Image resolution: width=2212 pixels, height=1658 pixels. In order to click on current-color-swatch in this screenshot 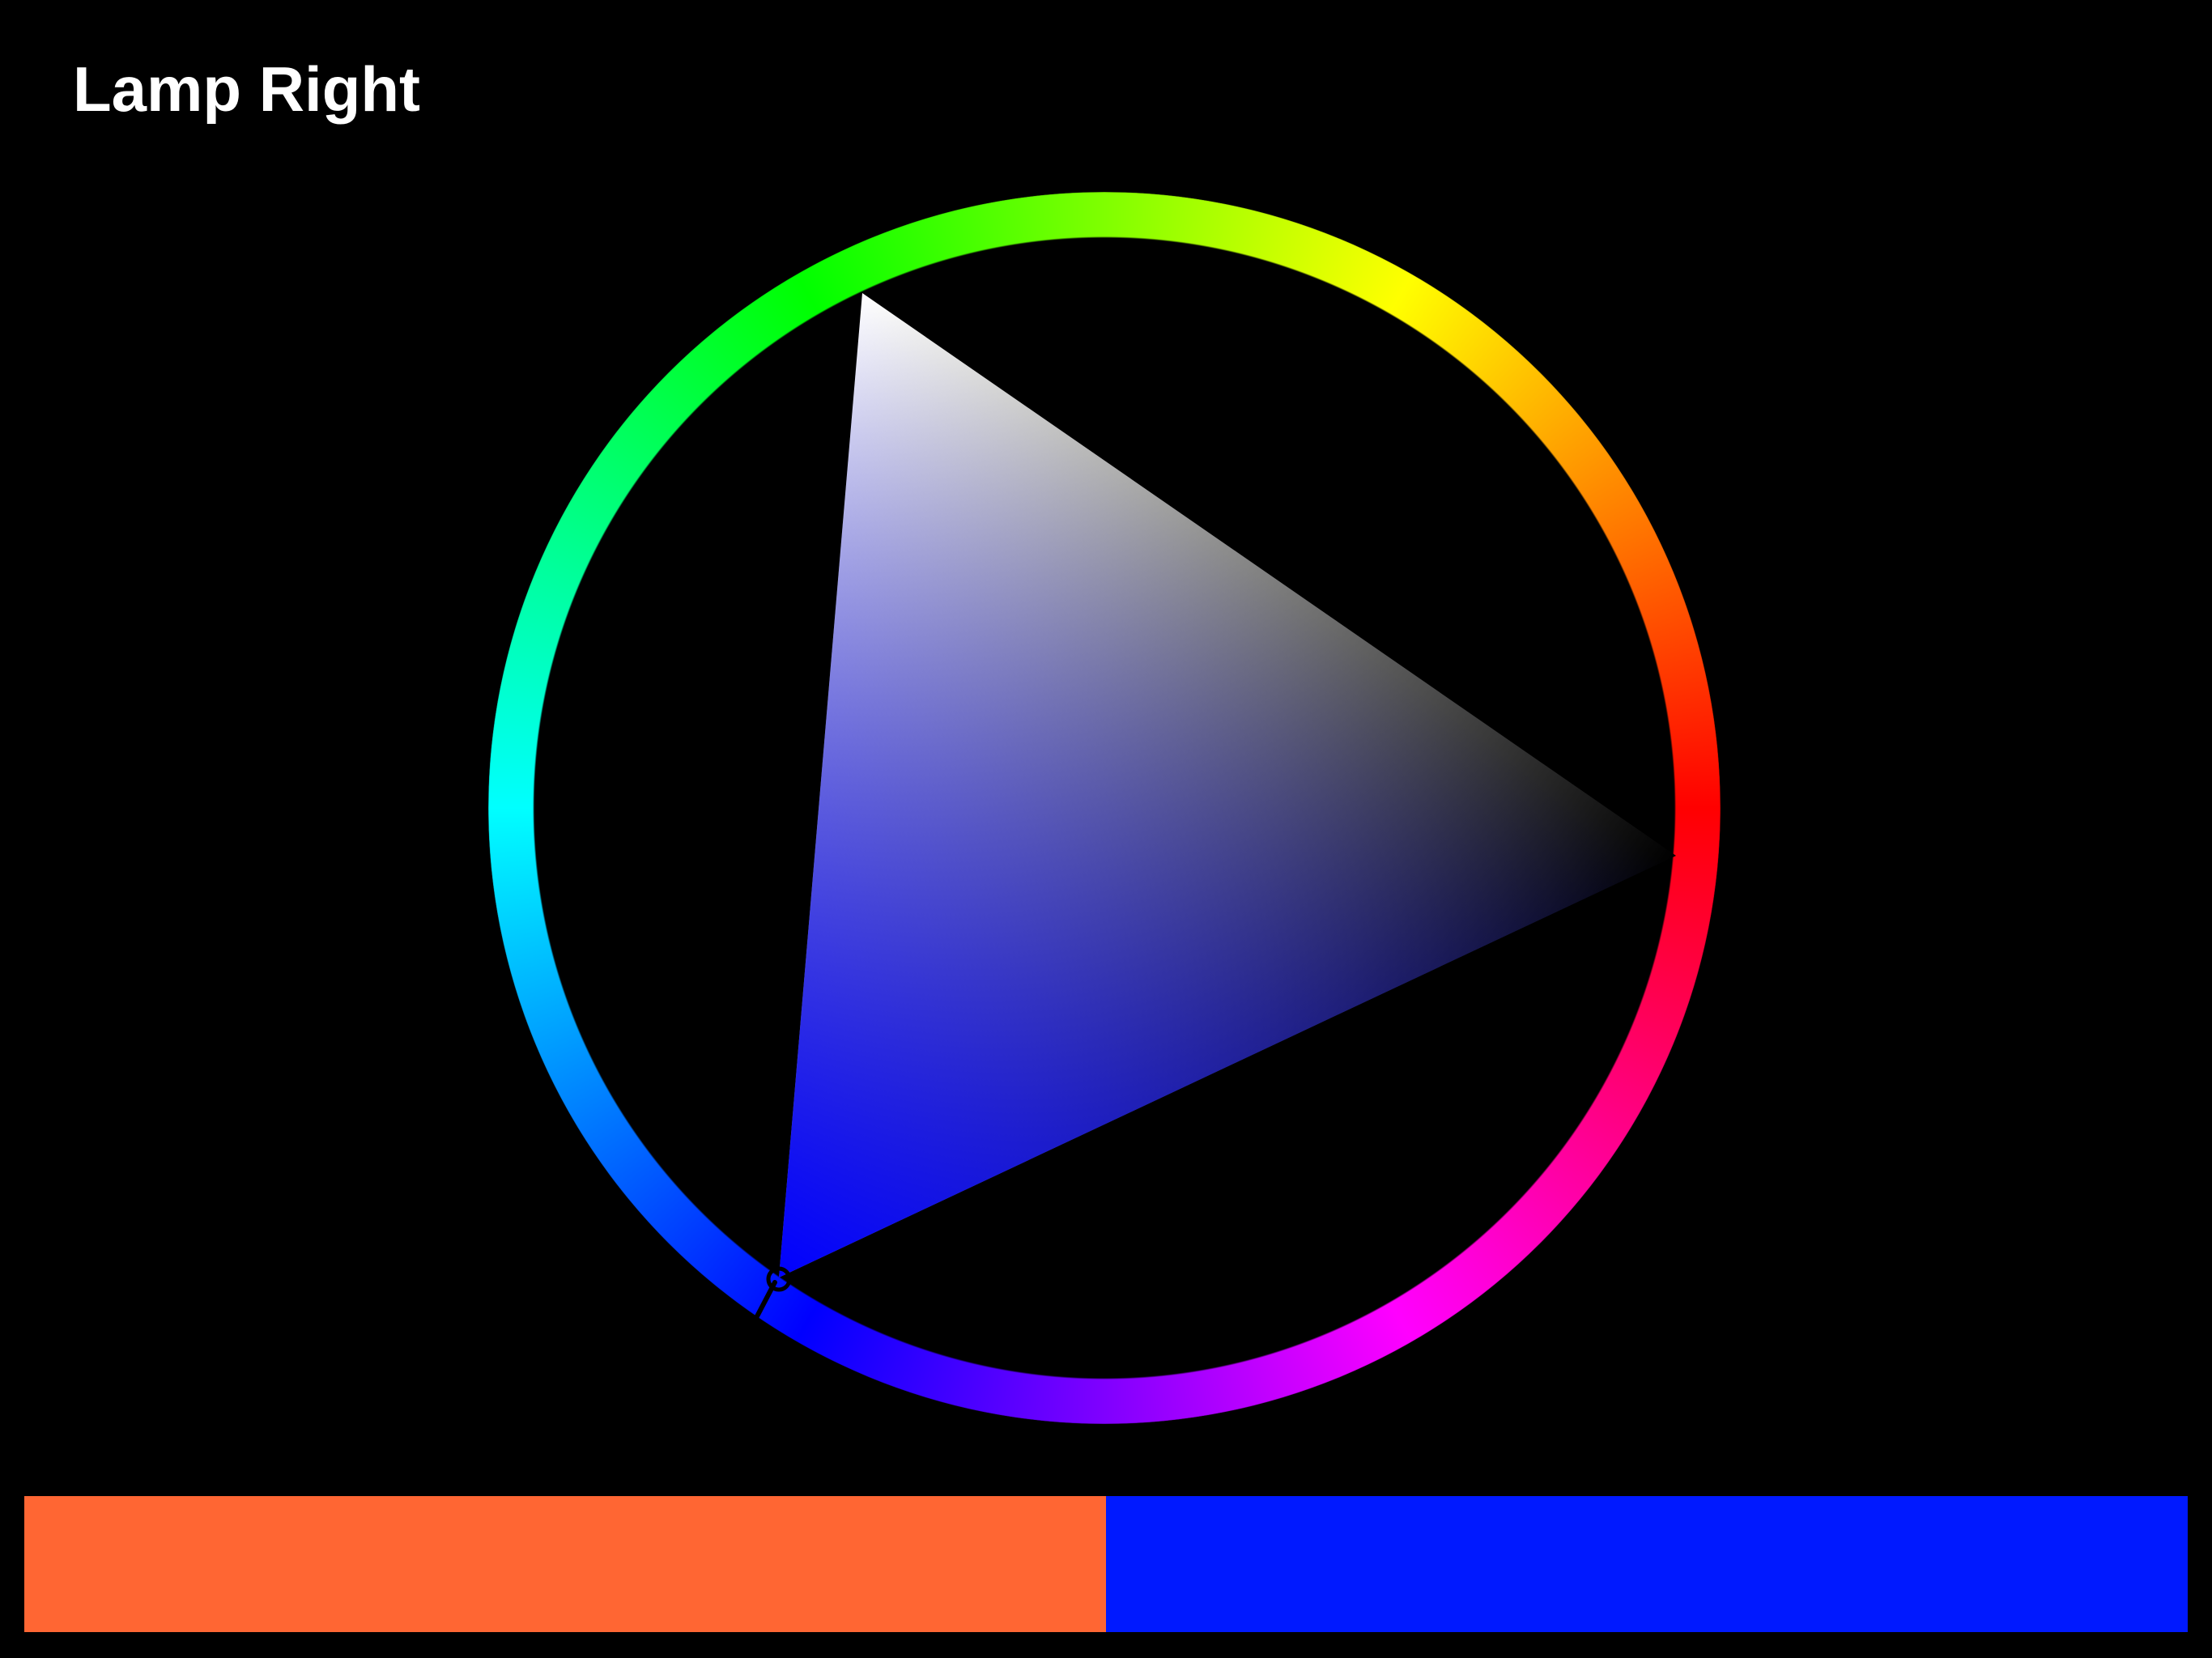, I will do `click(1647, 1564)`.